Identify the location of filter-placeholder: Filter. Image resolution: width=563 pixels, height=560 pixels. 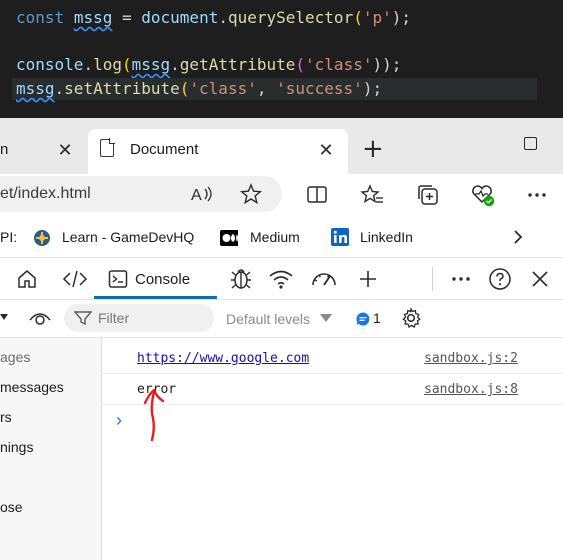
(114, 318).